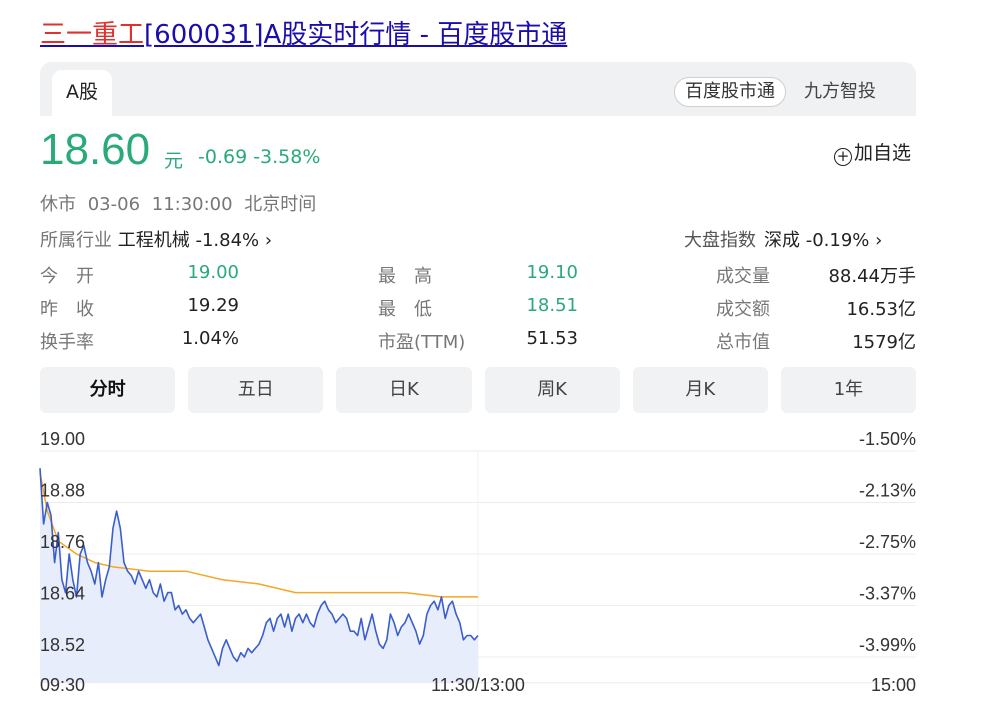 This screenshot has height=709, width=1000. I want to click on industry-label: 所属行业, so click(76, 240).